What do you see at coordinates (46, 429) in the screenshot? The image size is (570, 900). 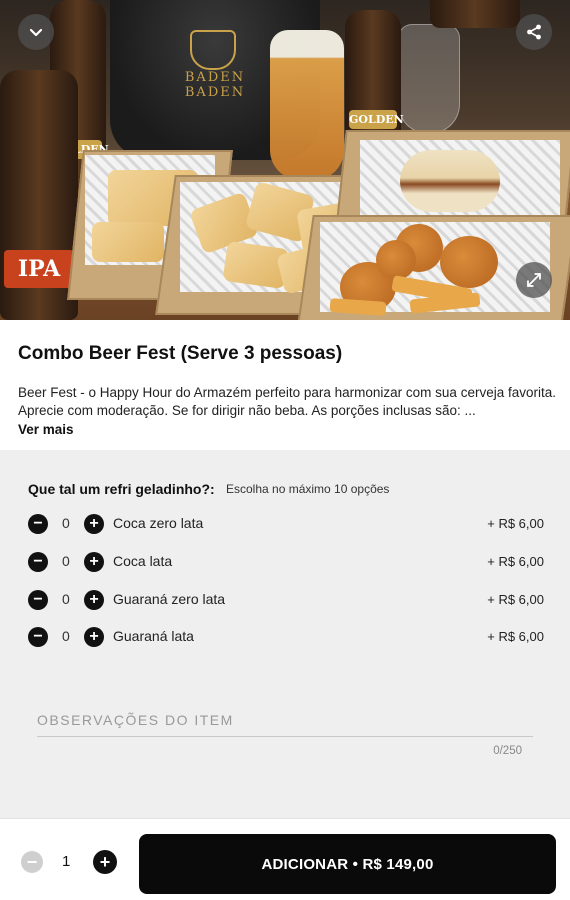 I see `see-more-link: Ver mais` at bounding box center [46, 429].